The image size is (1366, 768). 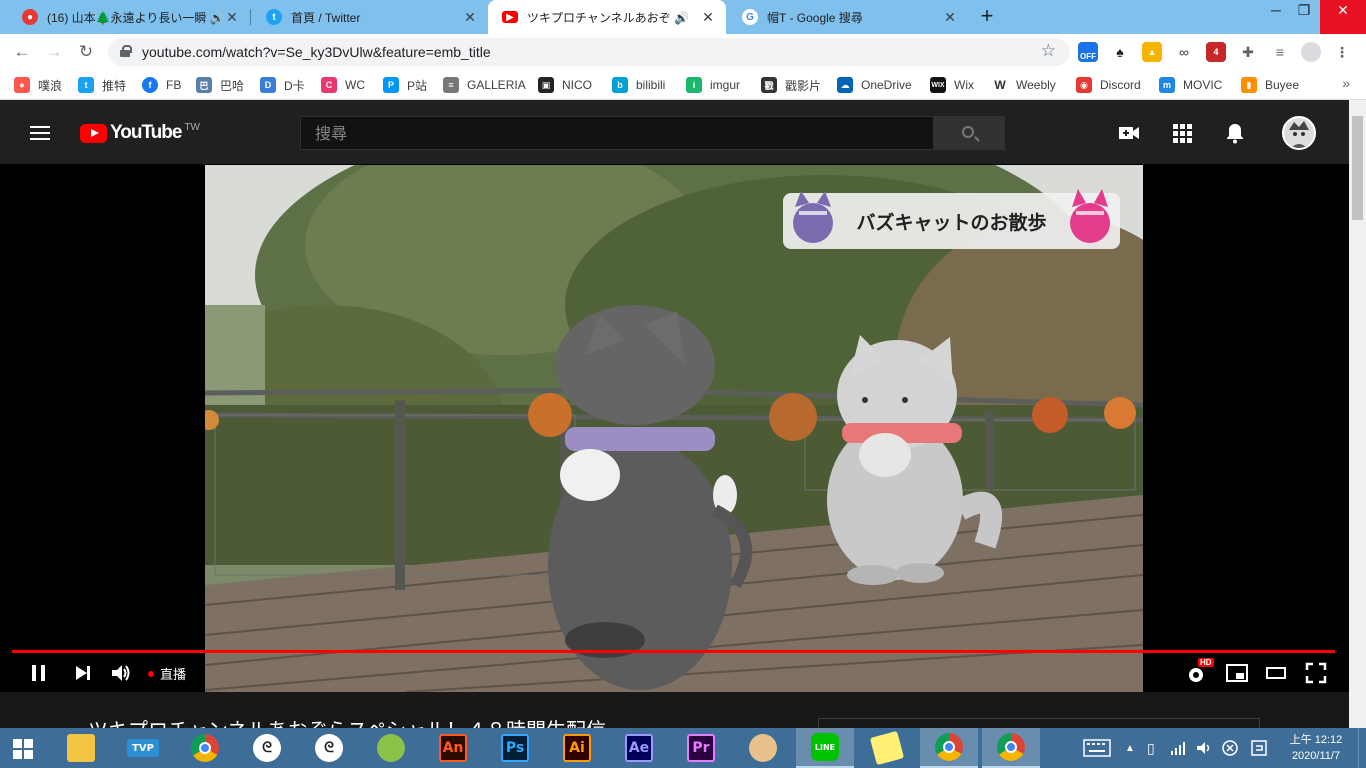 What do you see at coordinates (329, 748) in the screenshot?
I see `taskbar-clip-studio-2: ᘓ` at bounding box center [329, 748].